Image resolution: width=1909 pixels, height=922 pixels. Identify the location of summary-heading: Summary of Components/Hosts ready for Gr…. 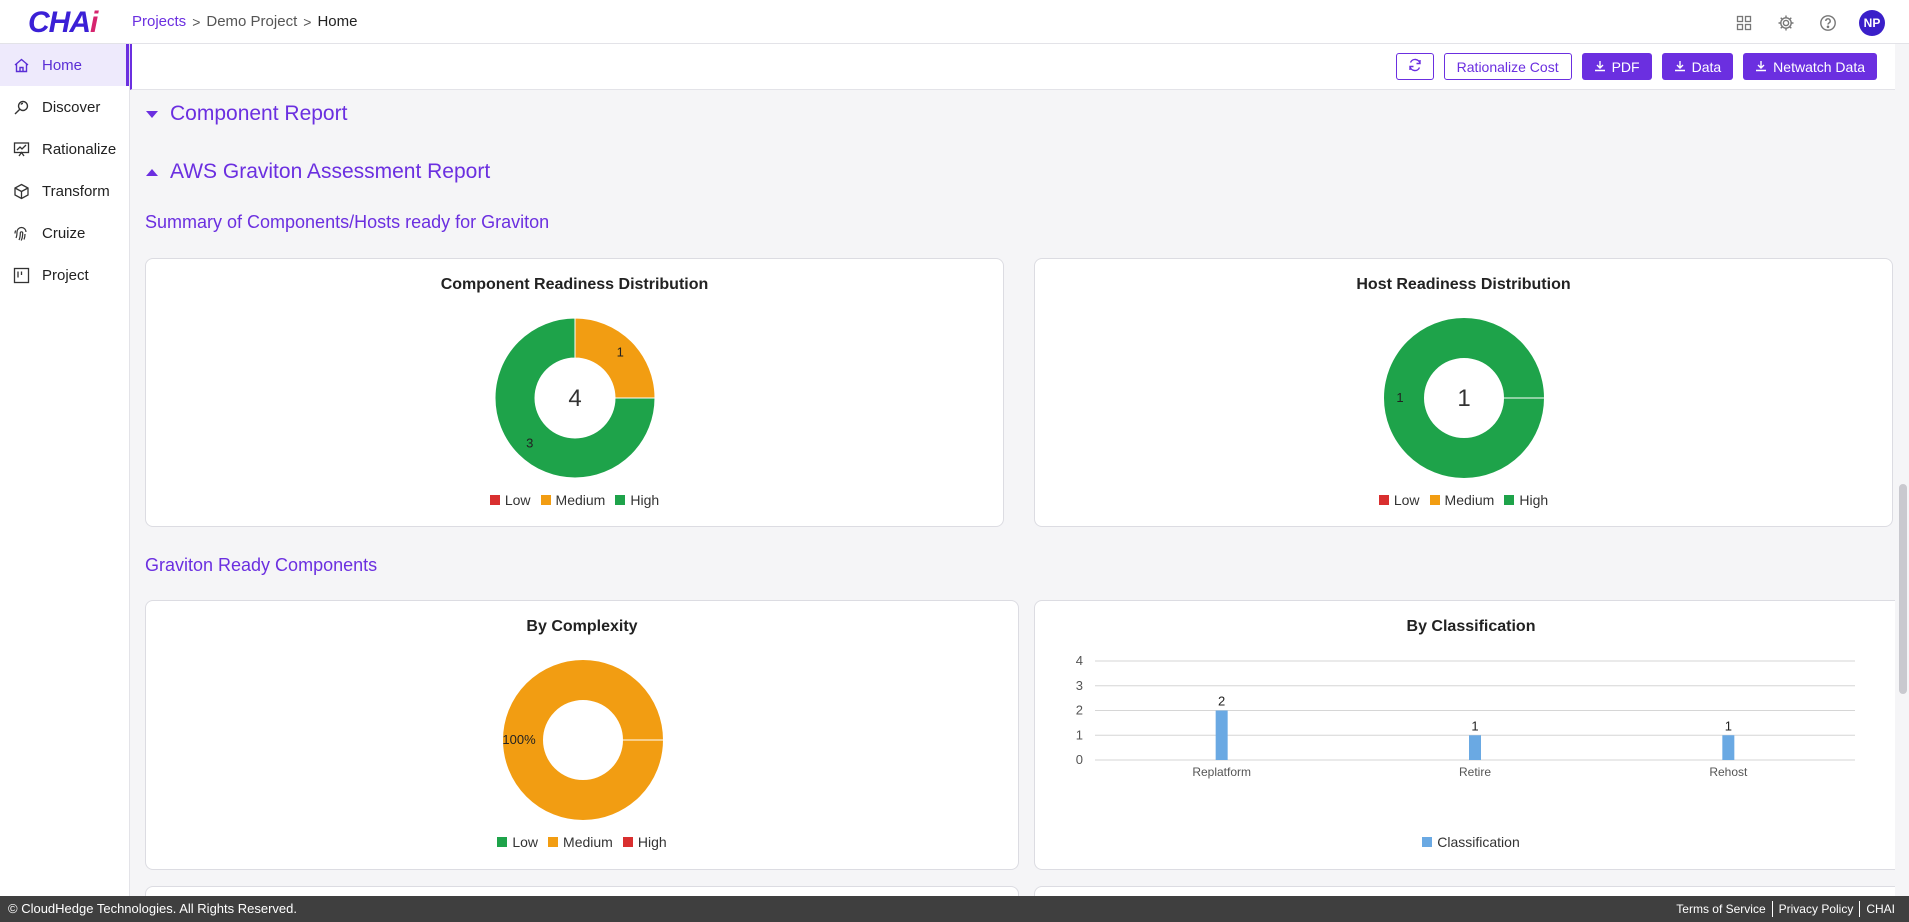
(347, 222).